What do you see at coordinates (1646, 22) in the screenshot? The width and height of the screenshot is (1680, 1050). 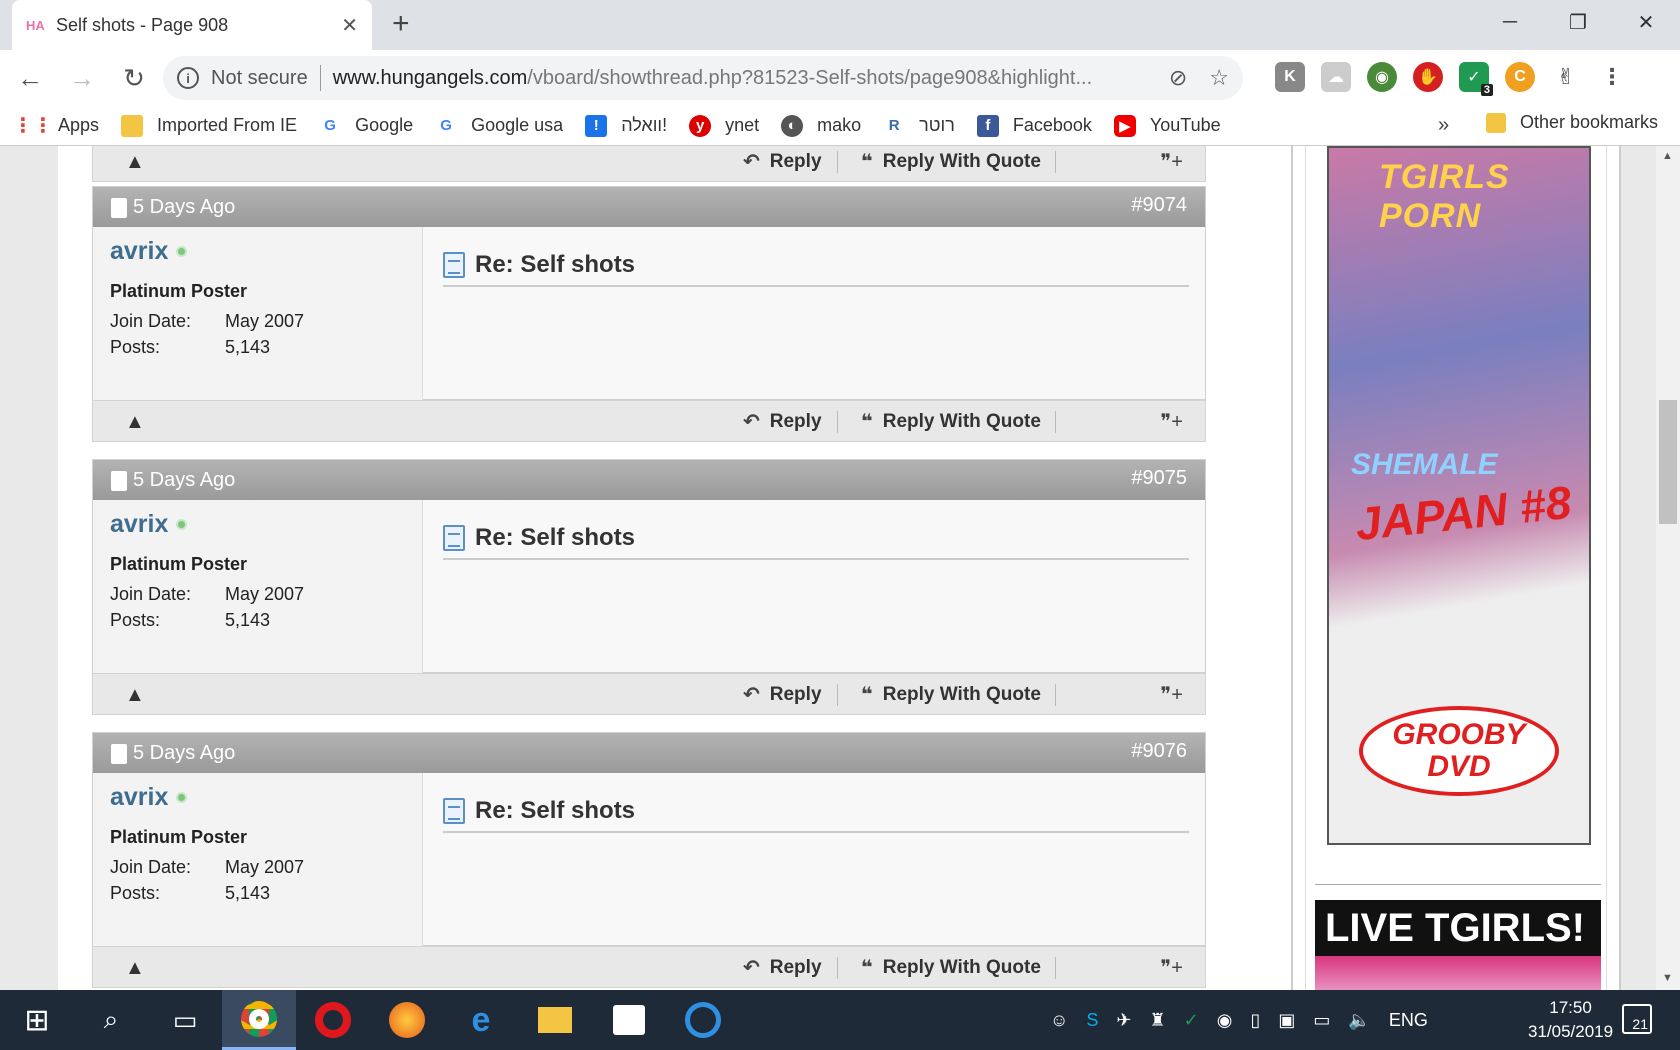 I see `close-window-icon: ✕` at bounding box center [1646, 22].